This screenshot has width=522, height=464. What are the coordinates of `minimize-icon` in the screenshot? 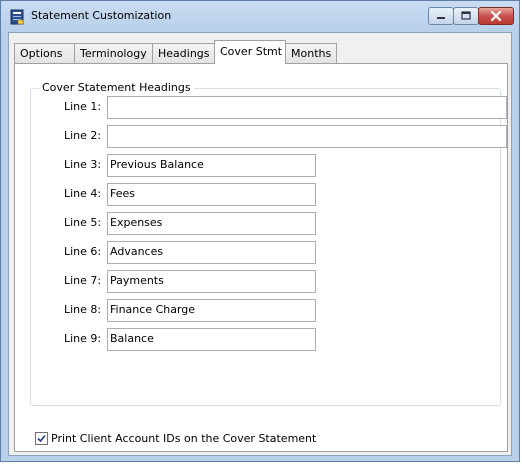 It's located at (441, 18).